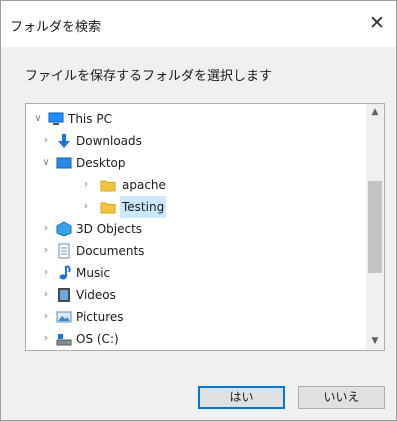 The width and height of the screenshot is (397, 421). I want to click on 3d-objects-icon, so click(64, 229).